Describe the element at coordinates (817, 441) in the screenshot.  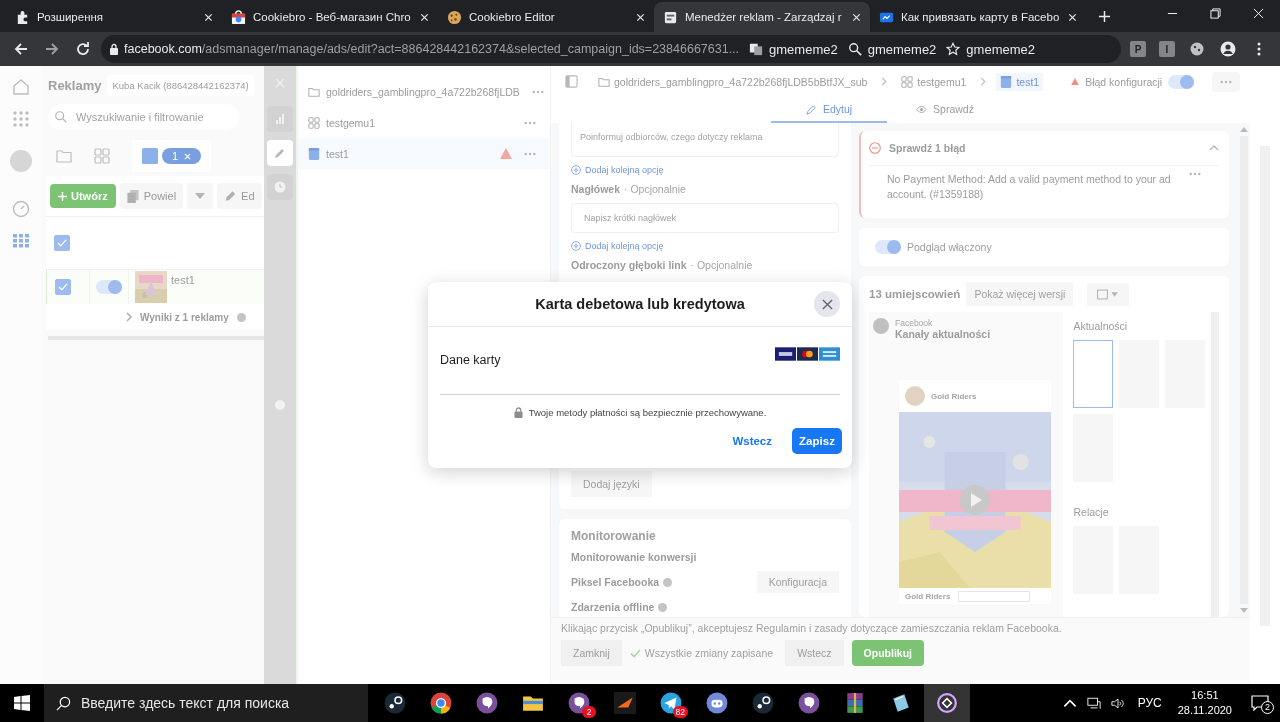
I see `save-button: Zapisz` at that location.